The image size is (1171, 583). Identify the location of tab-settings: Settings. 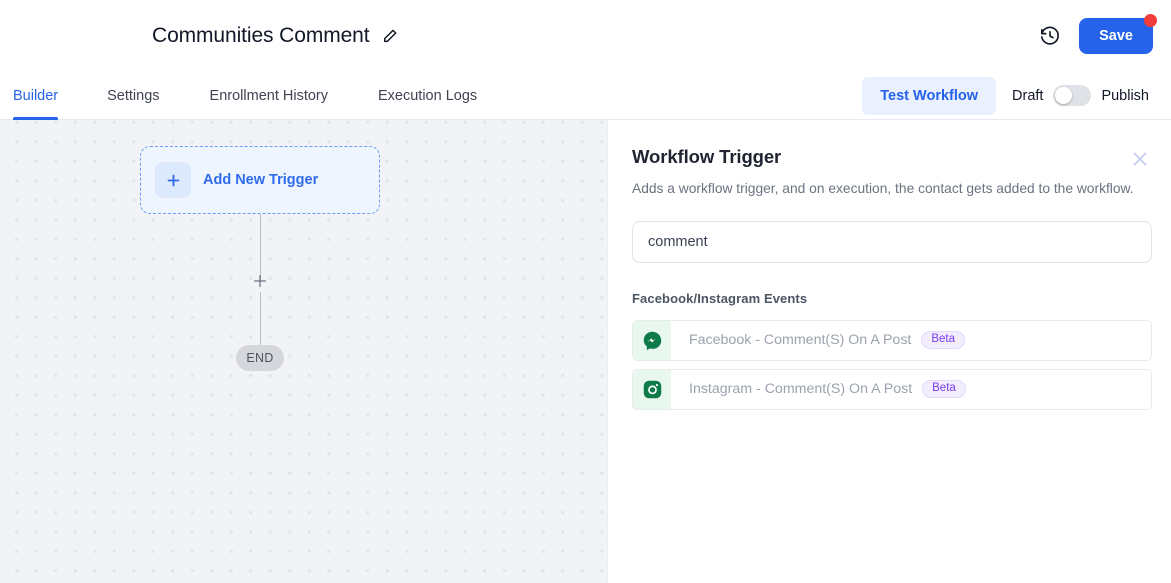
(133, 95).